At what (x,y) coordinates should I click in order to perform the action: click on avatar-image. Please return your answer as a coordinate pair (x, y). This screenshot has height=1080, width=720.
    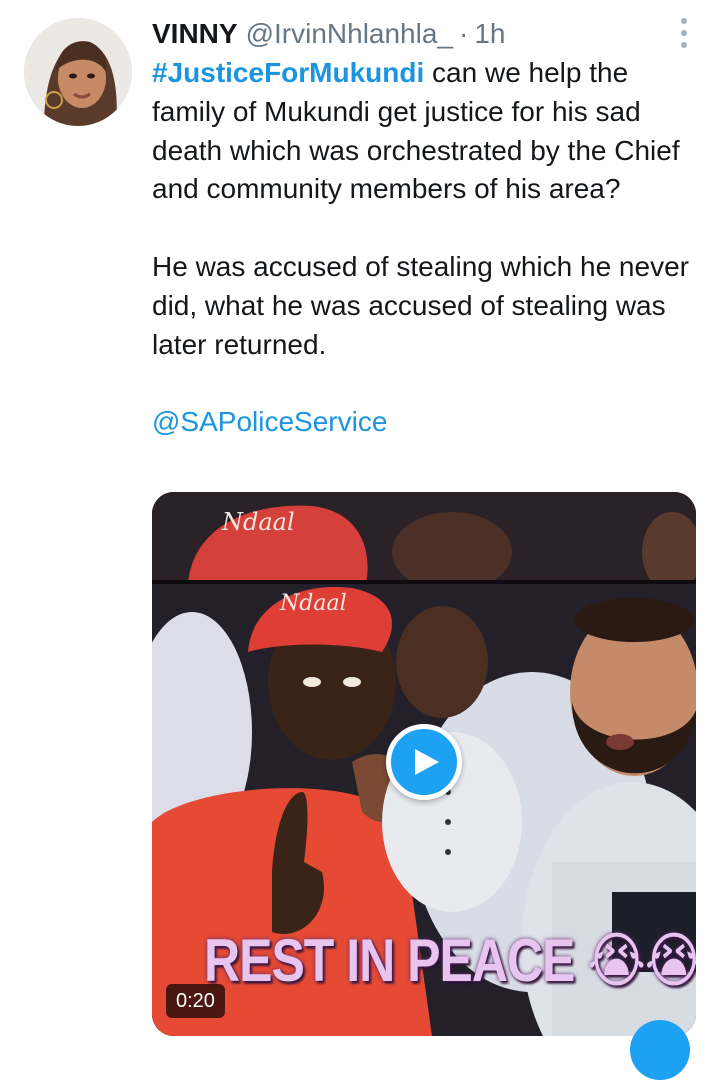
    Looking at the image, I should click on (78, 72).